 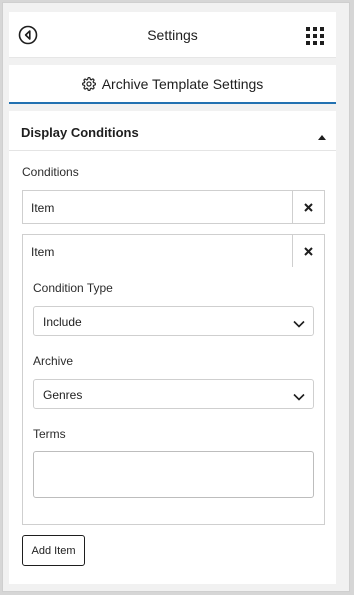 I want to click on page-title: Settings, so click(x=172, y=35).